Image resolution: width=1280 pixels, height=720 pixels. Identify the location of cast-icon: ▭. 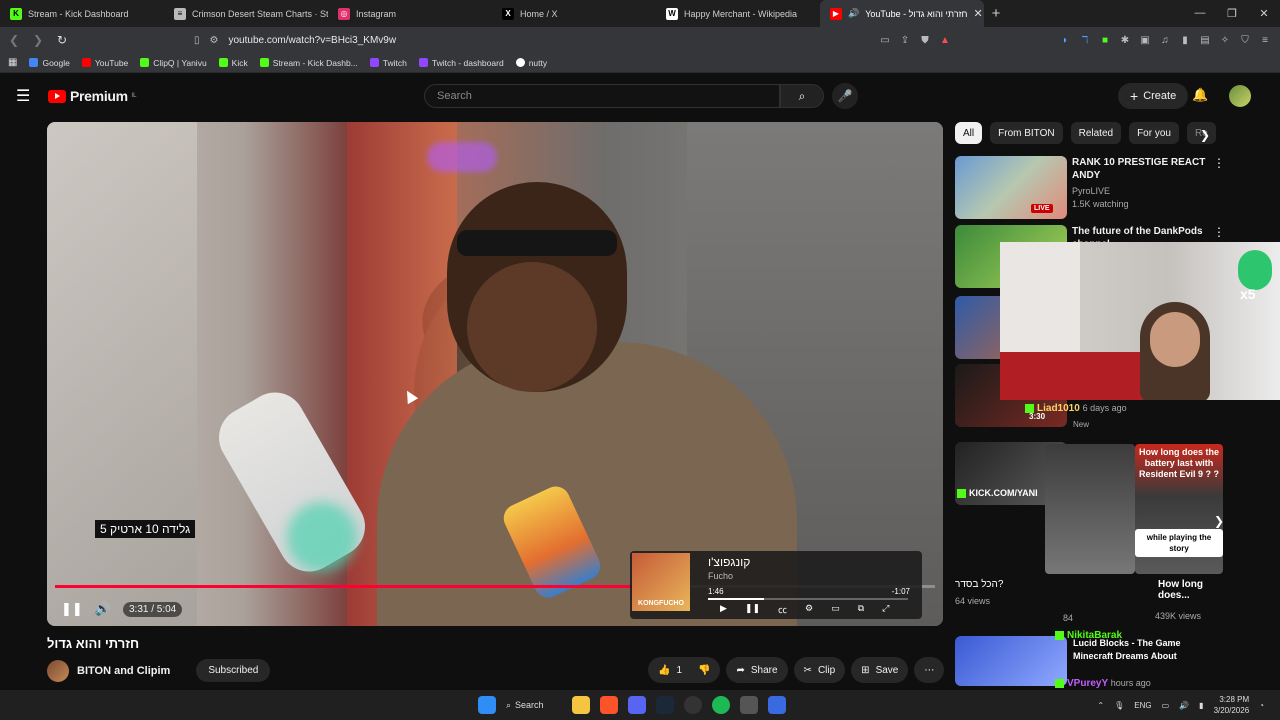
(885, 40).